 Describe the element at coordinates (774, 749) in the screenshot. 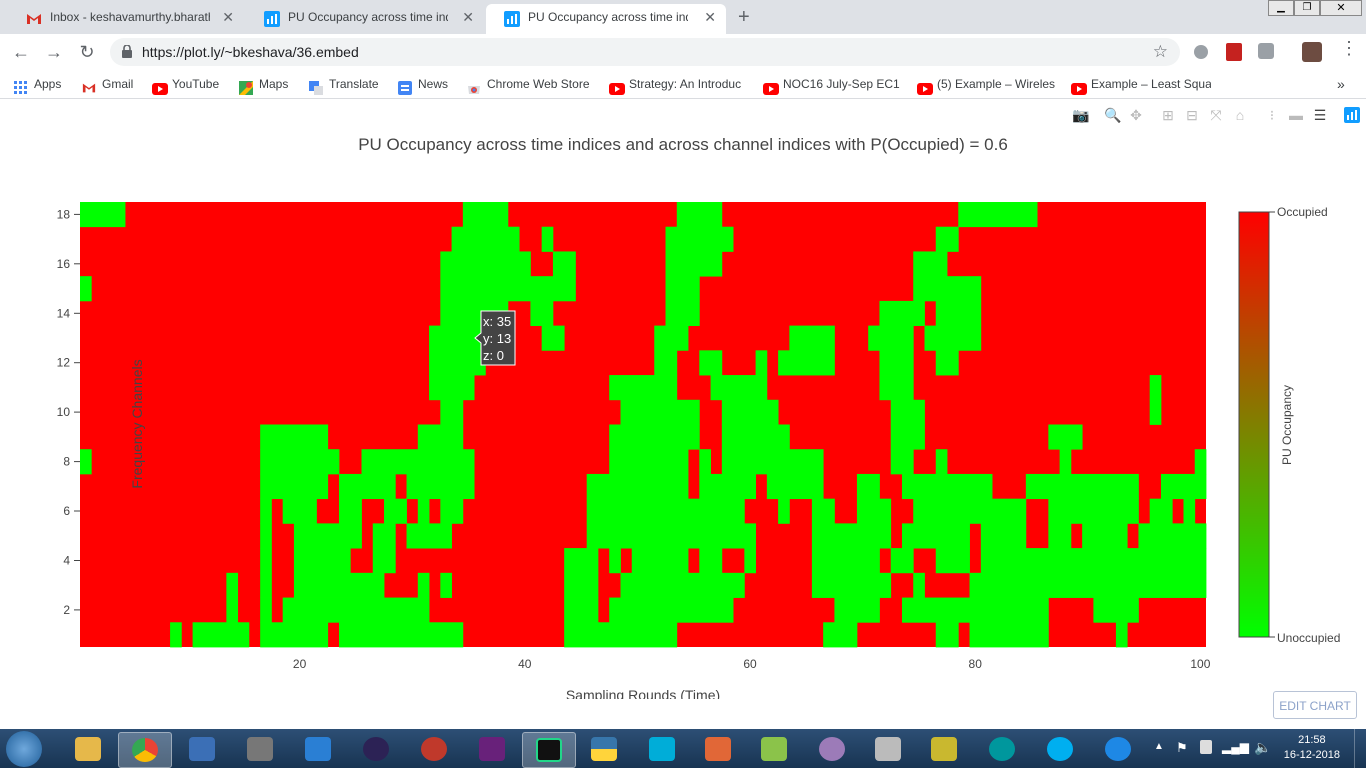

I see `taskbar-charts` at that location.